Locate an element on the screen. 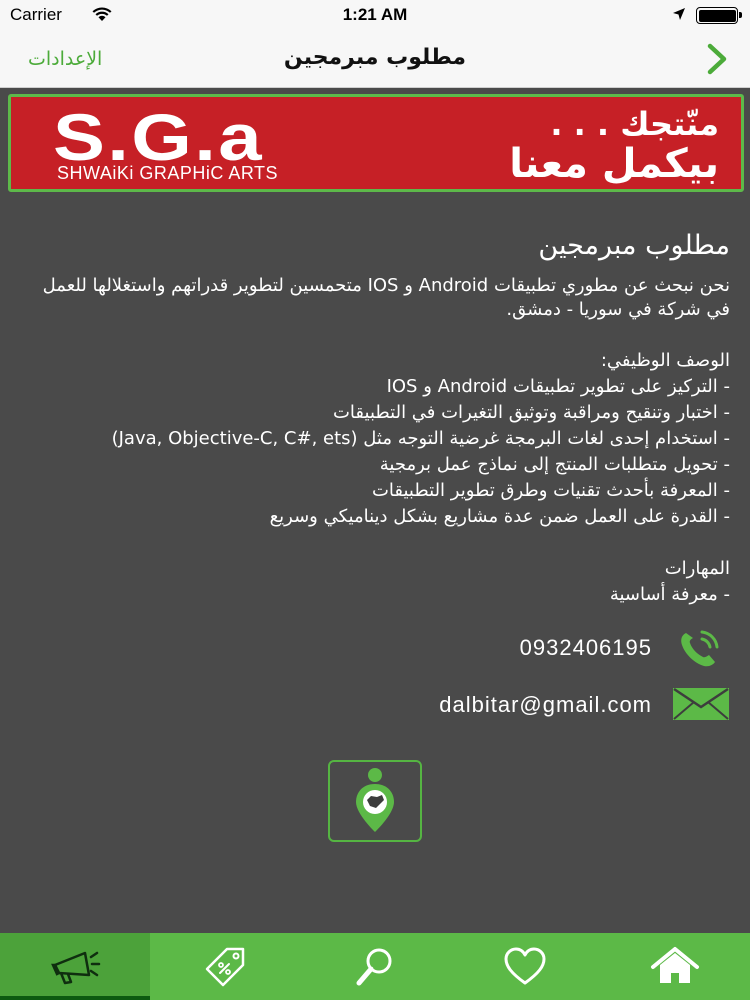  map-pin-icon is located at coordinates (375, 800).